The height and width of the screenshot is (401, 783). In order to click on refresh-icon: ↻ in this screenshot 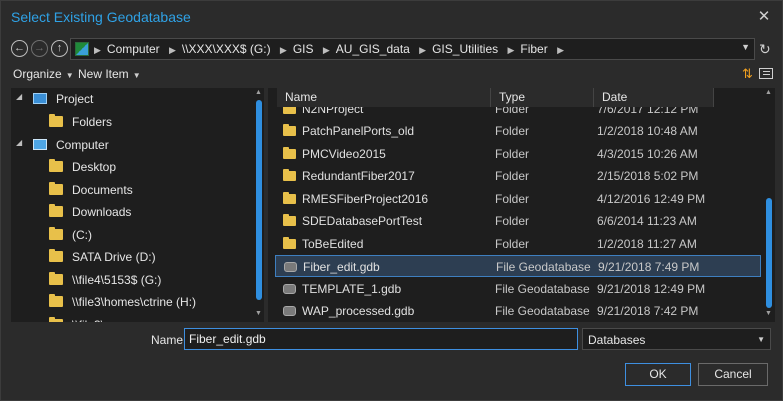, I will do `click(765, 49)`.